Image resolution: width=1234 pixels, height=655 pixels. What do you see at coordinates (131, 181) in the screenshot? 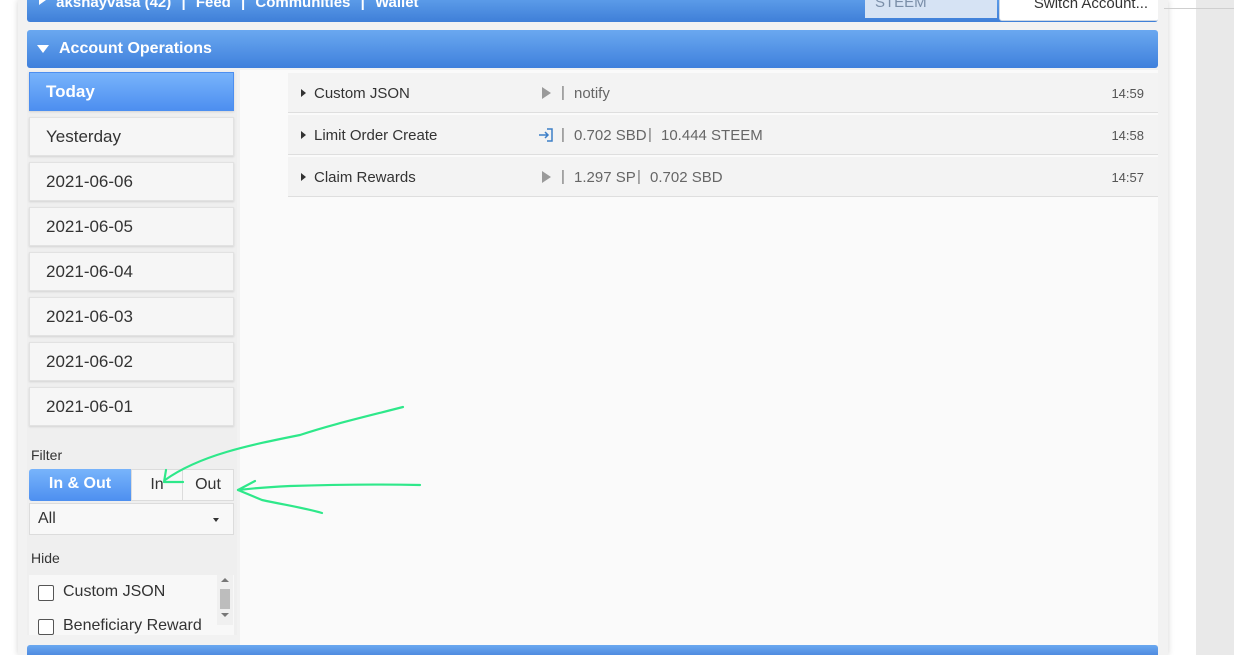
I see `date-button: 2021-06-06` at bounding box center [131, 181].